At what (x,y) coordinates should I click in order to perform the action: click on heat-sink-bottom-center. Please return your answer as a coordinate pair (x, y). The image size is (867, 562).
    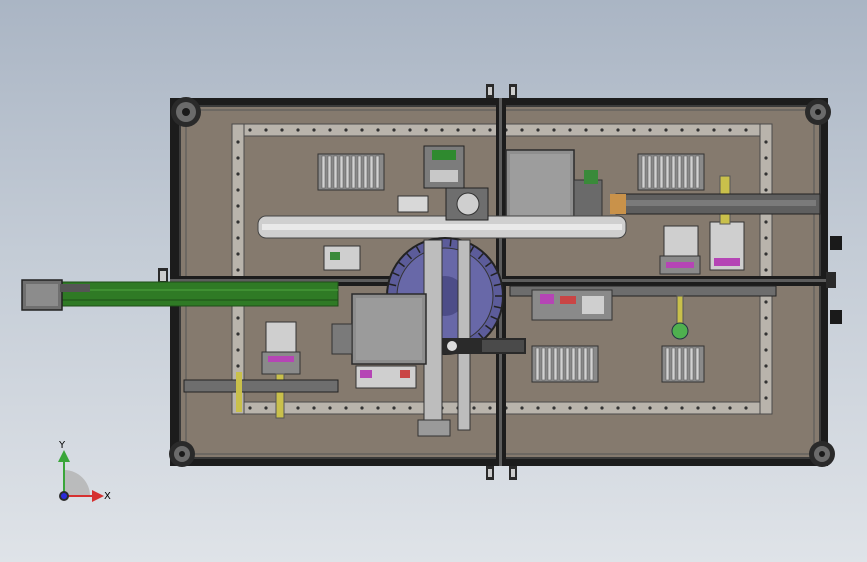
    Looking at the image, I should click on (565, 364).